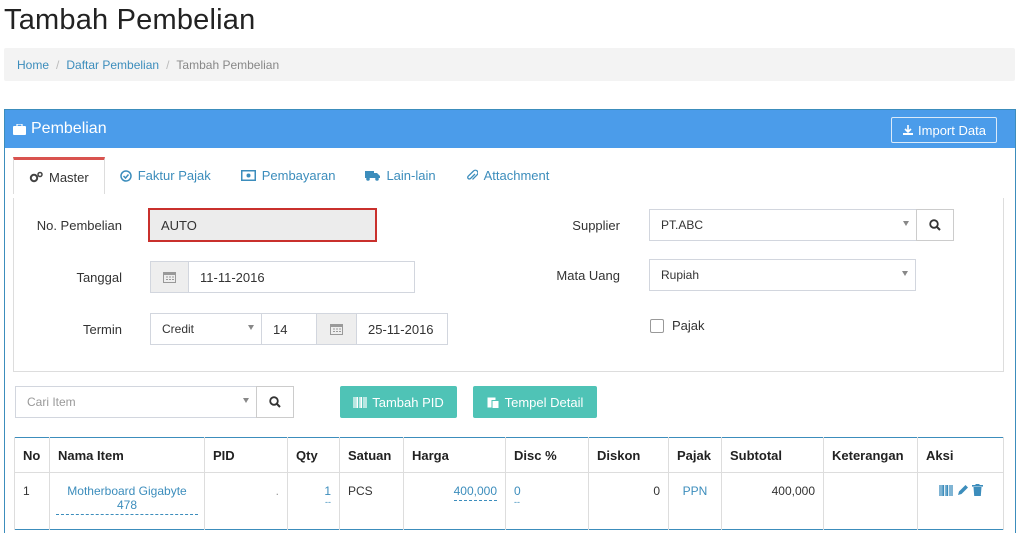  I want to click on panel-header: Pembelian Import Data, so click(510, 129).